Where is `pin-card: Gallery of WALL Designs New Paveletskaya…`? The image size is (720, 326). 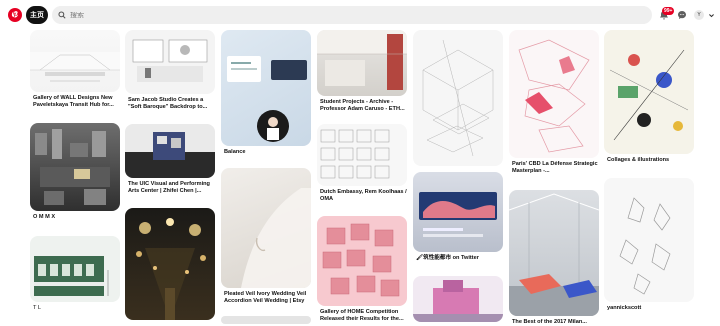
pin-card: Gallery of WALL Designs New Paveletskaya… is located at coordinates (75, 69).